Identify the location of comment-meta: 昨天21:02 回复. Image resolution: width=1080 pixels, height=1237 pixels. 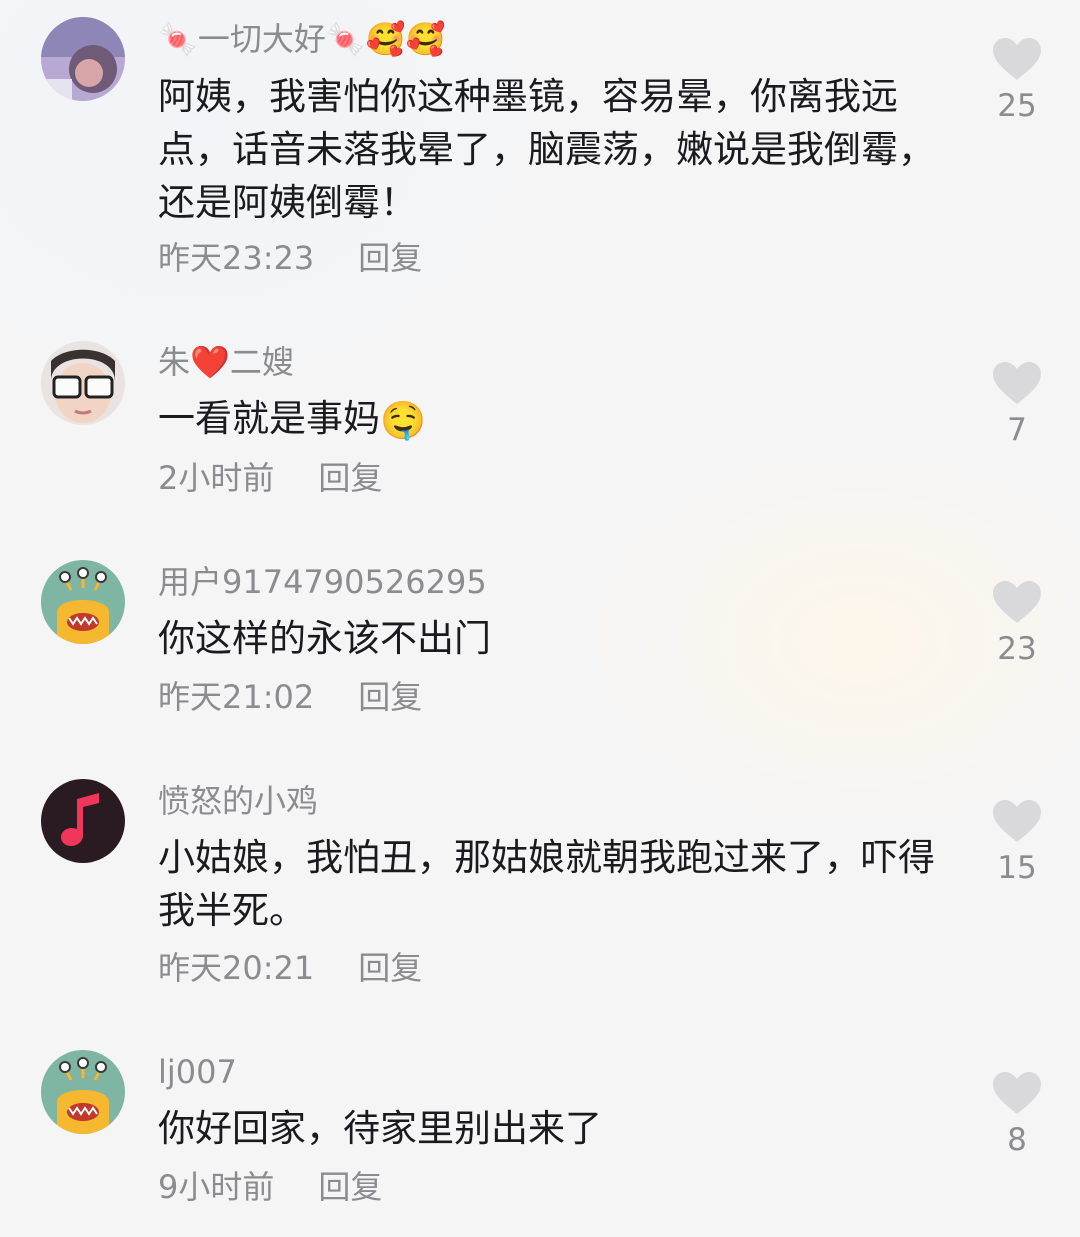
(290, 697).